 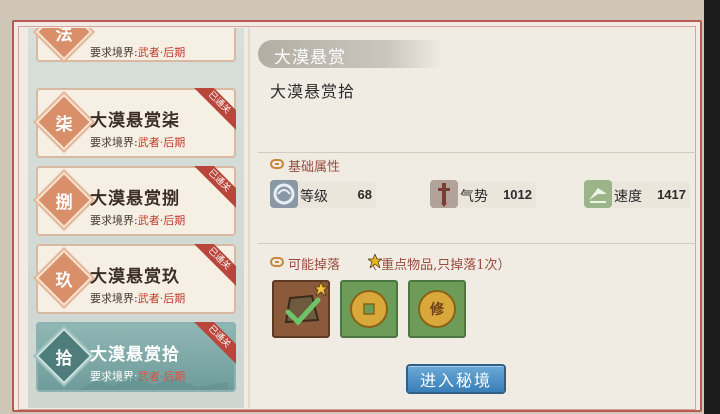 What do you see at coordinates (64, 36) in the screenshot?
I see `seal-char: 法` at bounding box center [64, 36].